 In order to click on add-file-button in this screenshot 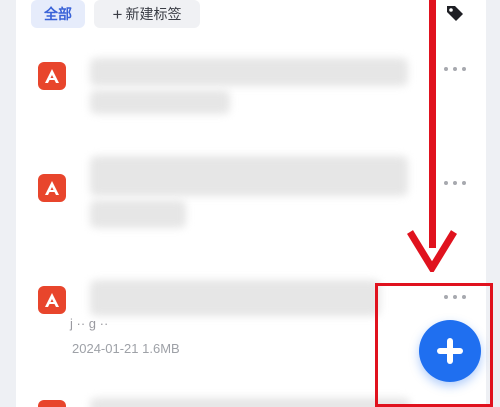, I will do `click(450, 351)`.